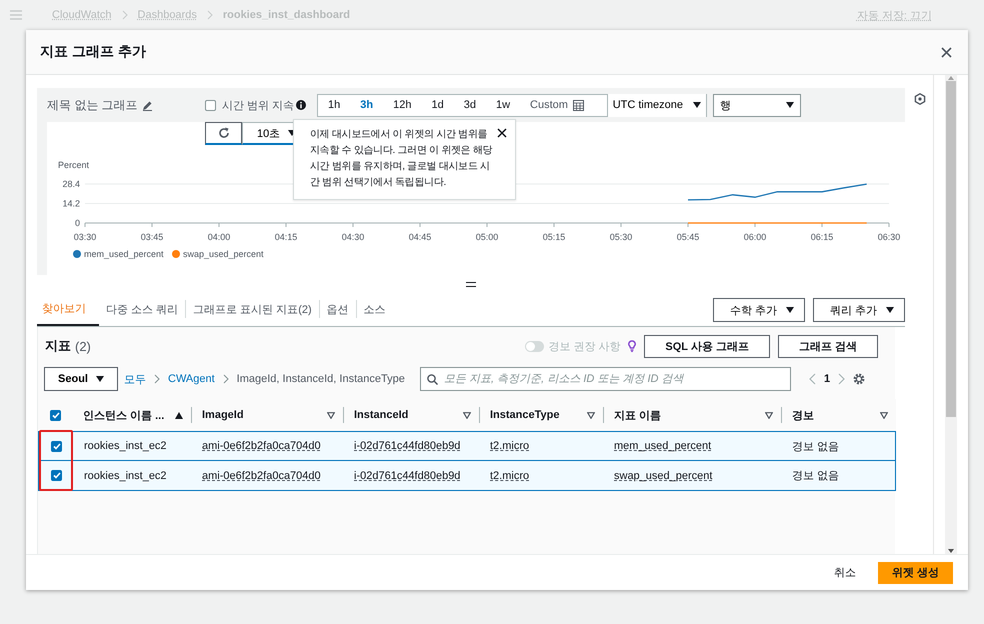 The width and height of the screenshot is (984, 624). I want to click on sort-ascending-icon, so click(179, 415).